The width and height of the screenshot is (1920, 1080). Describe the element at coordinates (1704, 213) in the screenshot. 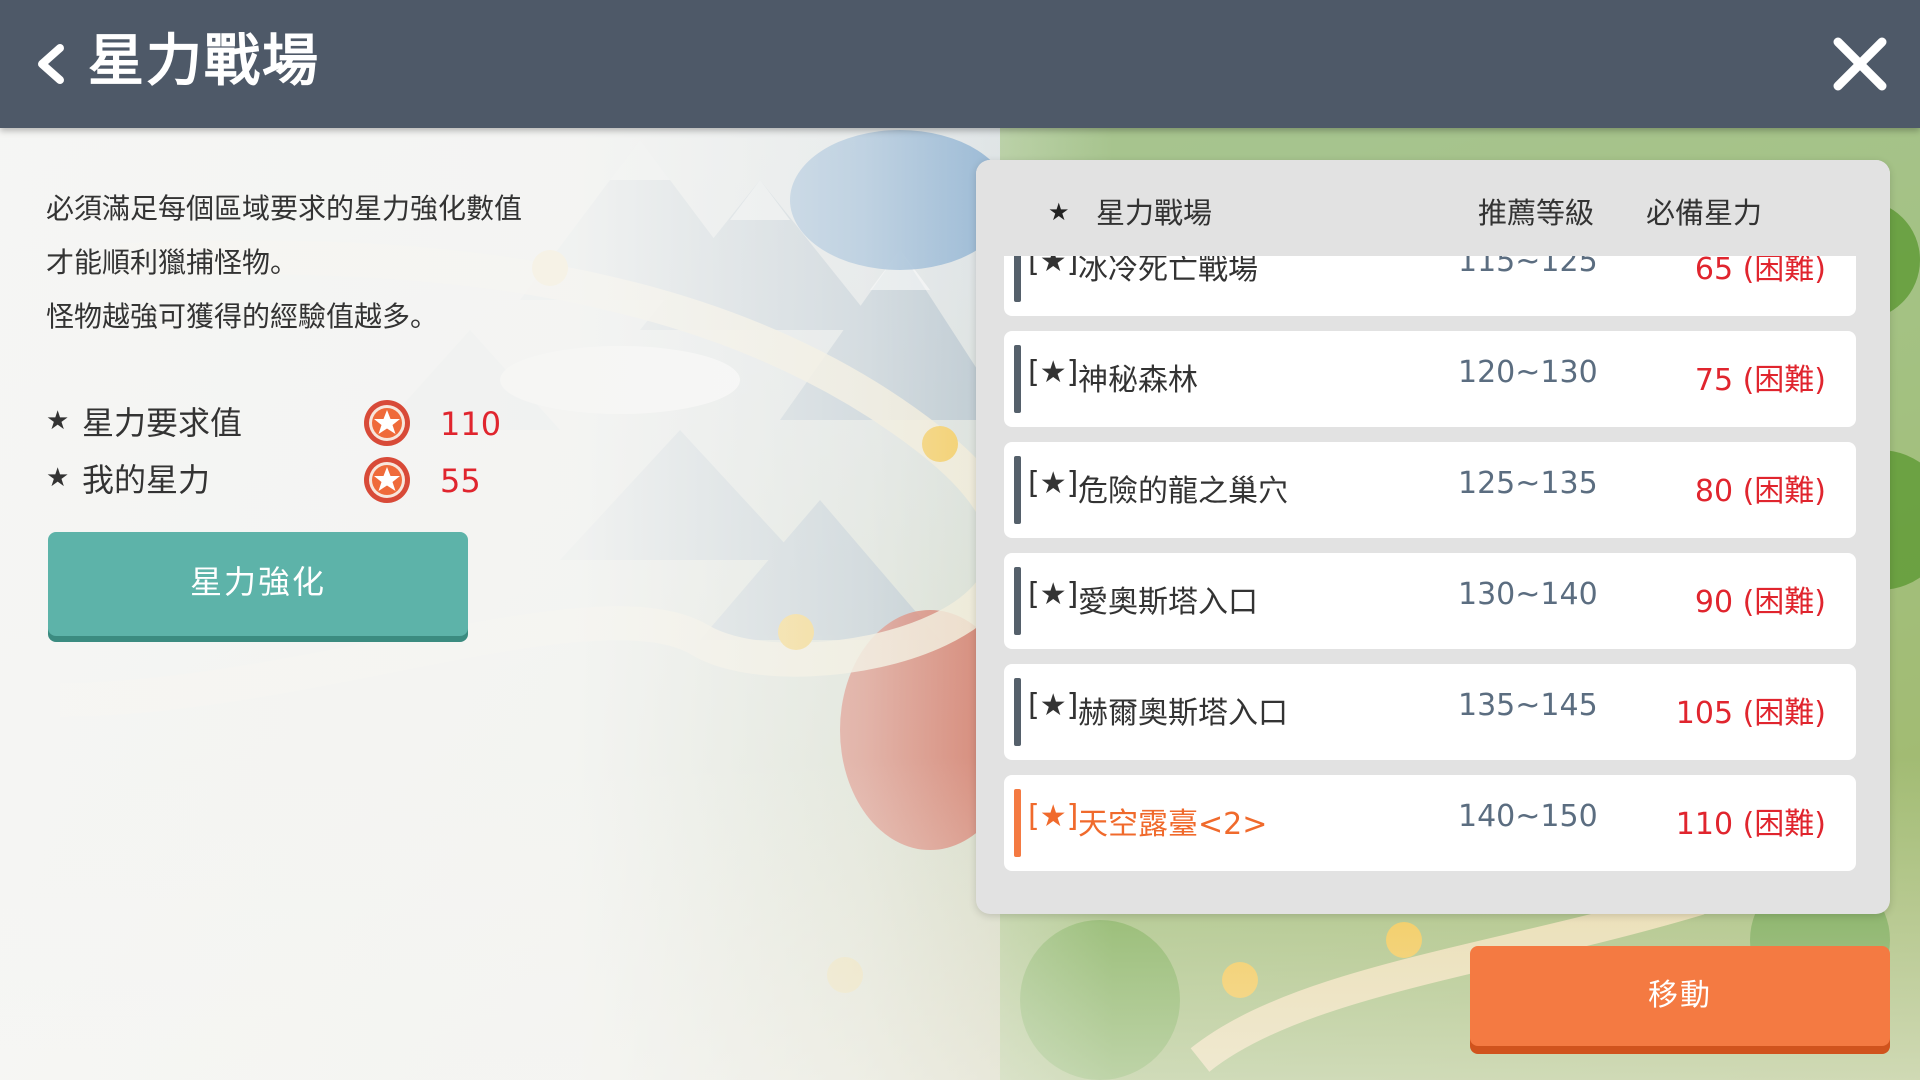

I see `column-header-required: 必備星力` at that location.